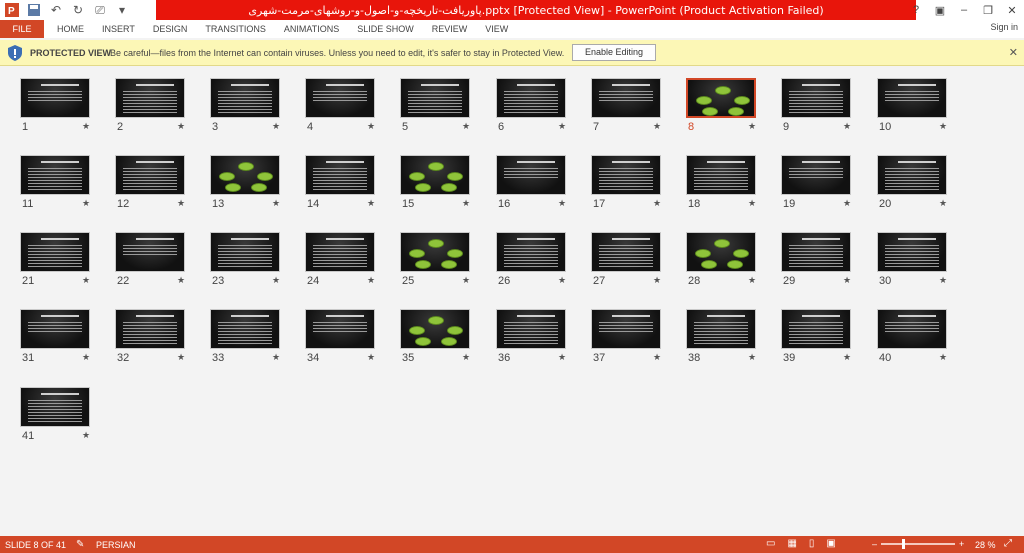 The width and height of the screenshot is (1024, 553). I want to click on slide-thumbnail: 1 ★, so click(65, 101).